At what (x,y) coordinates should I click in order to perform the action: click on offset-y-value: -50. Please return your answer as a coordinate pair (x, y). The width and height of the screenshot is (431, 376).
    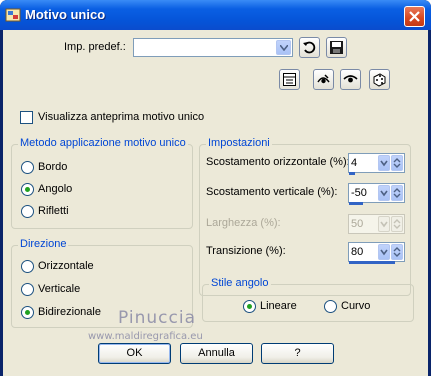
    Looking at the image, I should click on (359, 193).